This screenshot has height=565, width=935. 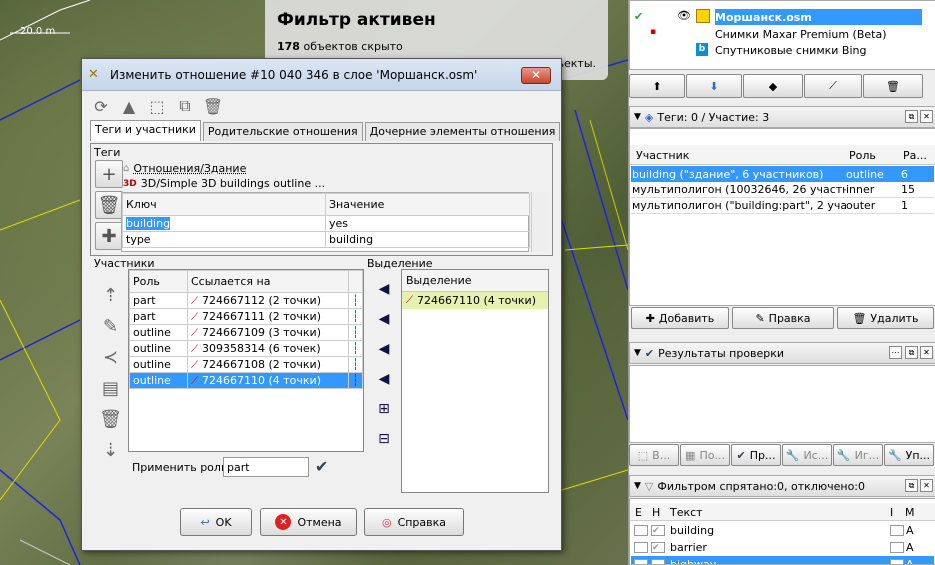 What do you see at coordinates (833, 86) in the screenshot?
I see `layer-opacity-button: ⟋` at bounding box center [833, 86].